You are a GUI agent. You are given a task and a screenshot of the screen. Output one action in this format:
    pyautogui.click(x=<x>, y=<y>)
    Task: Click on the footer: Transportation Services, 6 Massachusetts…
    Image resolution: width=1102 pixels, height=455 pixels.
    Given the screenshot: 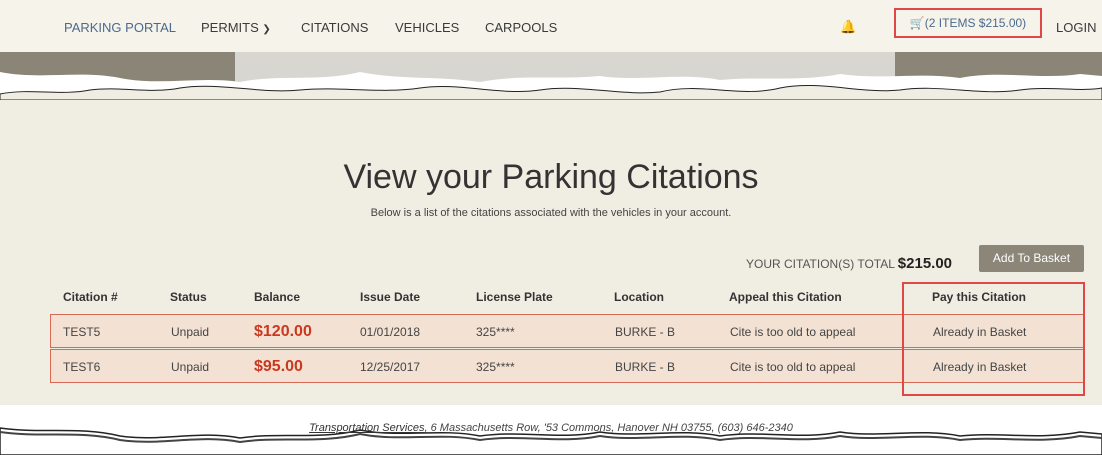 What is the action you would take?
    pyautogui.click(x=551, y=428)
    